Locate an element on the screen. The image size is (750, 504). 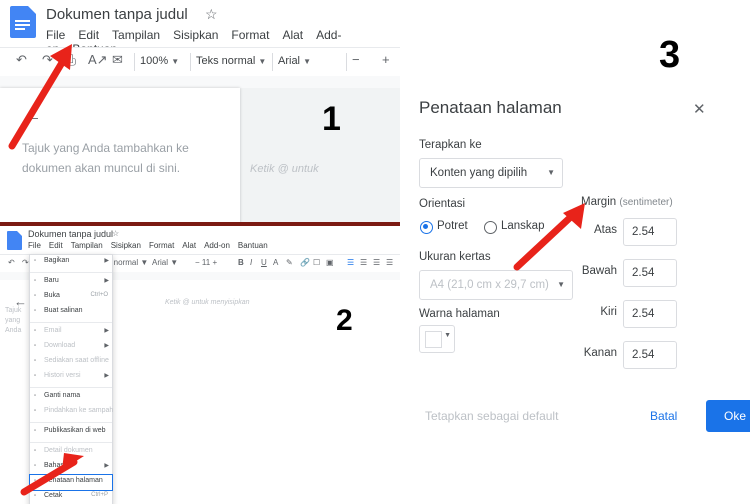
page-setup-icon: ▫ is located at coordinates (35, 481).